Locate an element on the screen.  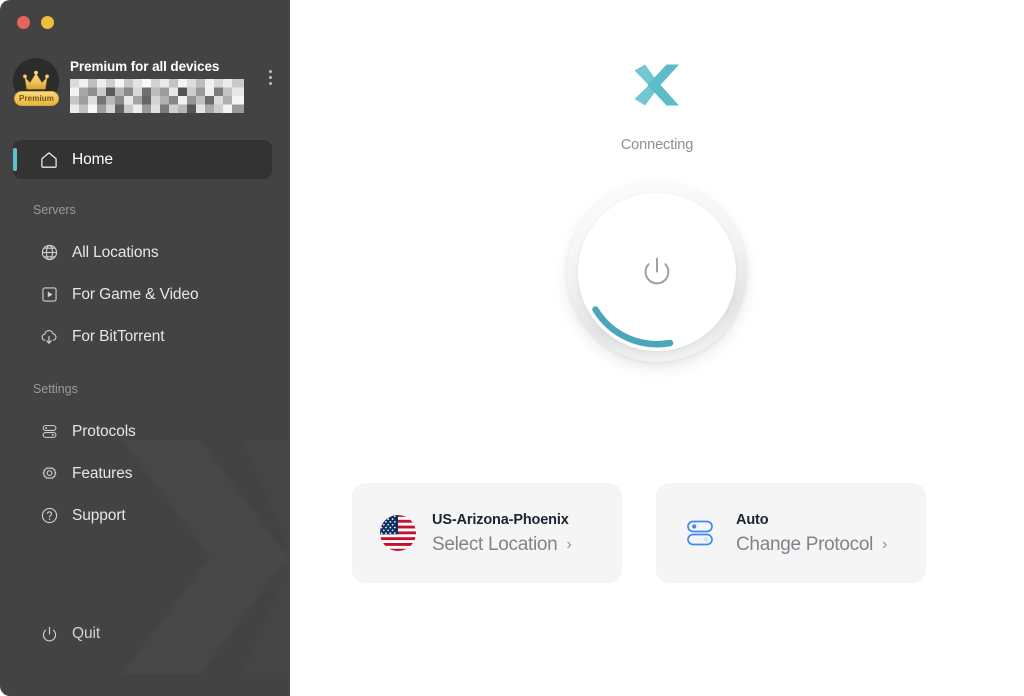
location-card-text: US-Arizona-Phoenix Select Location › is located at coordinates (502, 533).